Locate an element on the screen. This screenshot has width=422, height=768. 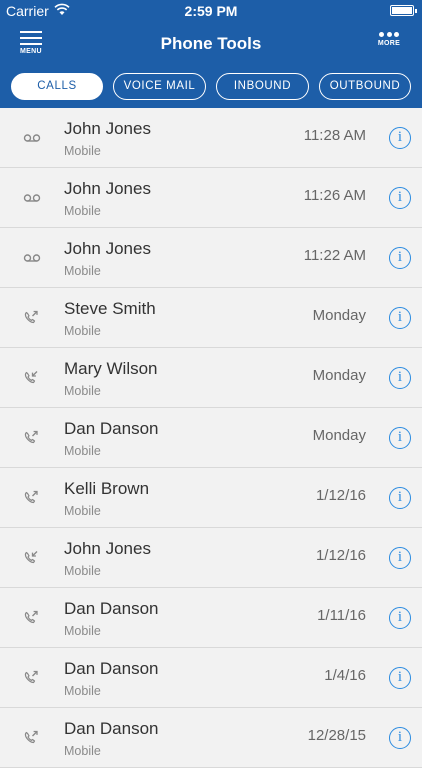
call-row: Dan Danson Mobile Monday i is located at coordinates (211, 438).